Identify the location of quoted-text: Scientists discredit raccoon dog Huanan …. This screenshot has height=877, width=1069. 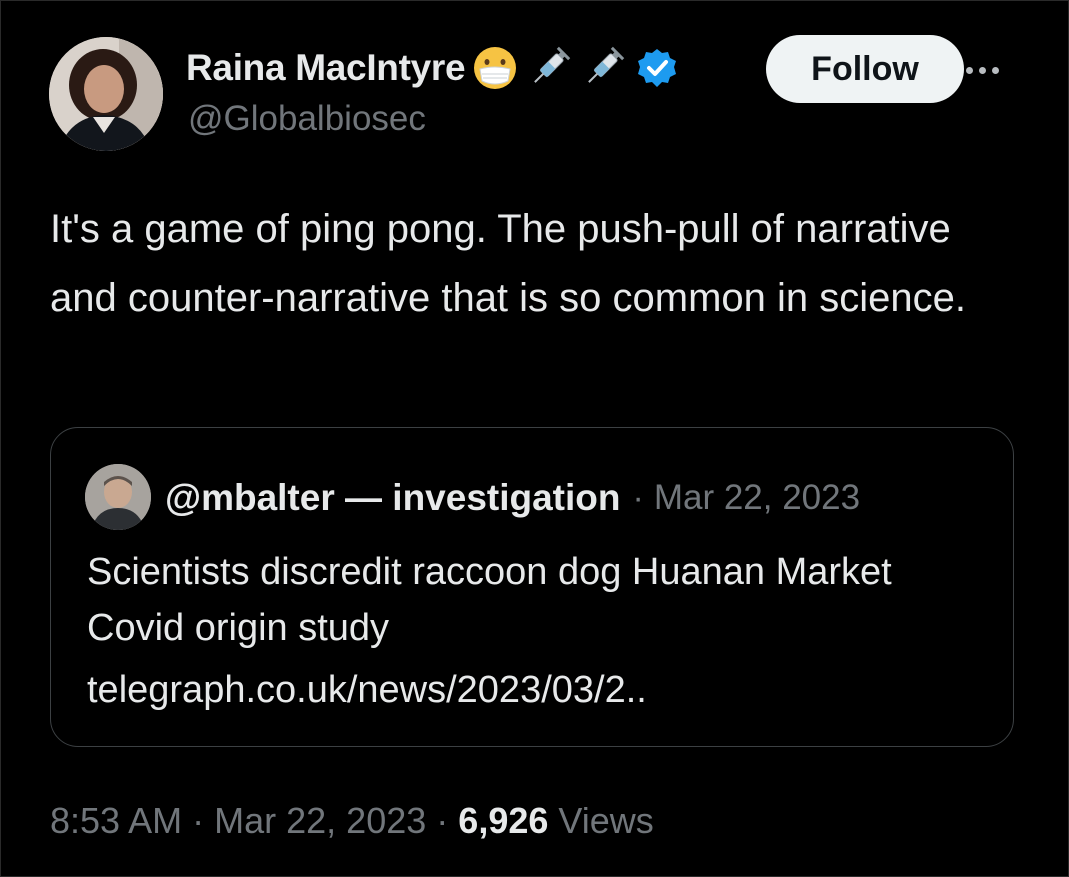
(489, 600).